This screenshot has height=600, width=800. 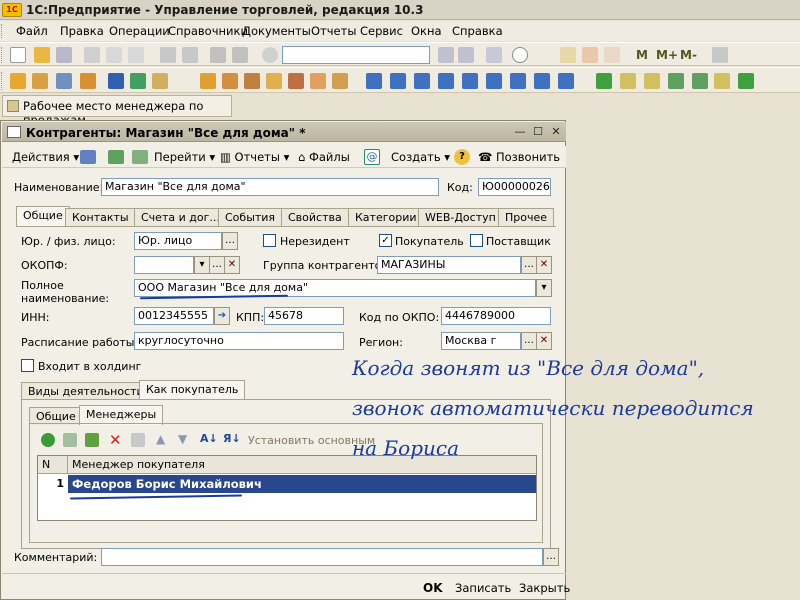 What do you see at coordinates (174, 316) in the screenshot?
I see `inn-input: 0012345555` at bounding box center [174, 316].